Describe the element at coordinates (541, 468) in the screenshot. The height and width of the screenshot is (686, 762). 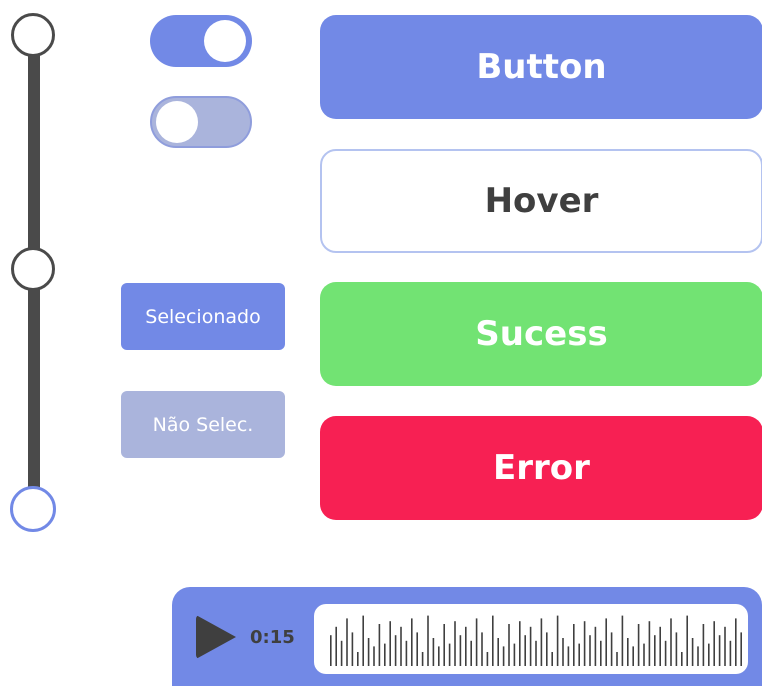
I see `error-button: Error` at that location.